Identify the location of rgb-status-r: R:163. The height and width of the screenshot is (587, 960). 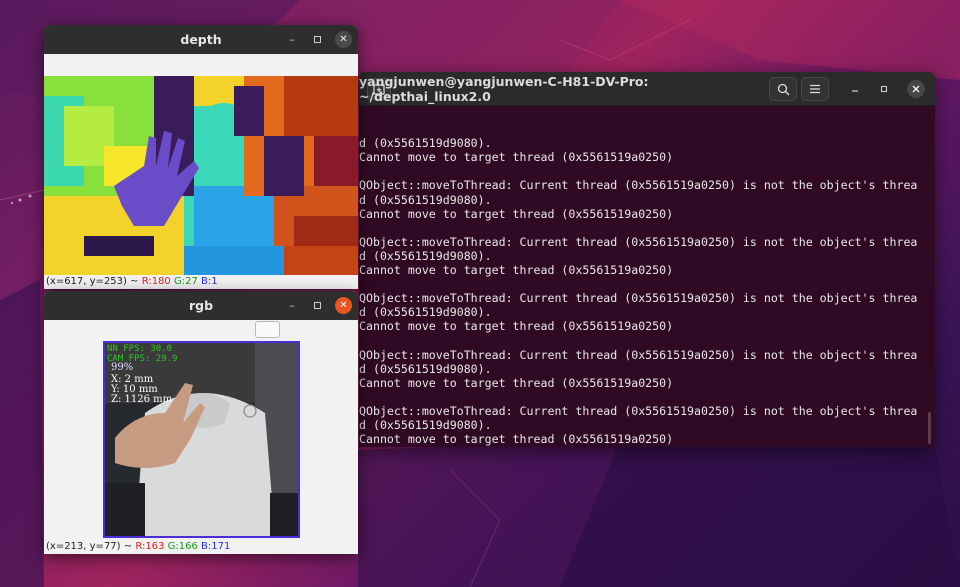
(150, 546).